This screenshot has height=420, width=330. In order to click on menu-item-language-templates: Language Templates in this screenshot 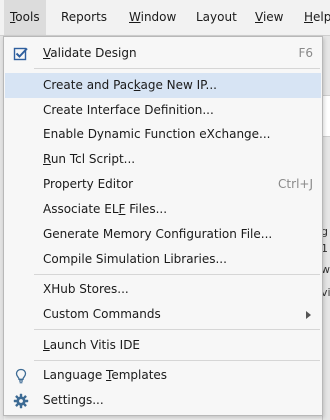, I will do `click(163, 375)`.